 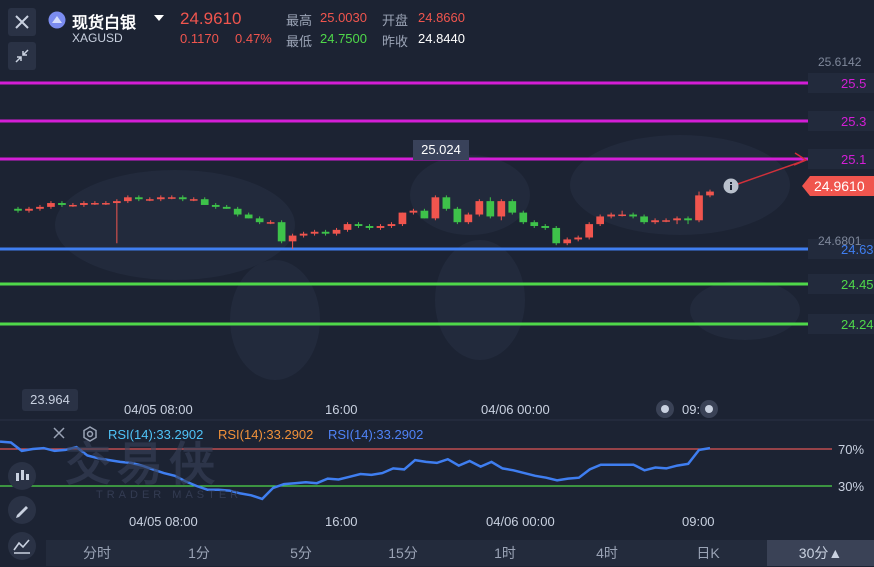 What do you see at coordinates (376, 434) in the screenshot?
I see `rsi-legend-3: RSI(14):33.2902` at bounding box center [376, 434].